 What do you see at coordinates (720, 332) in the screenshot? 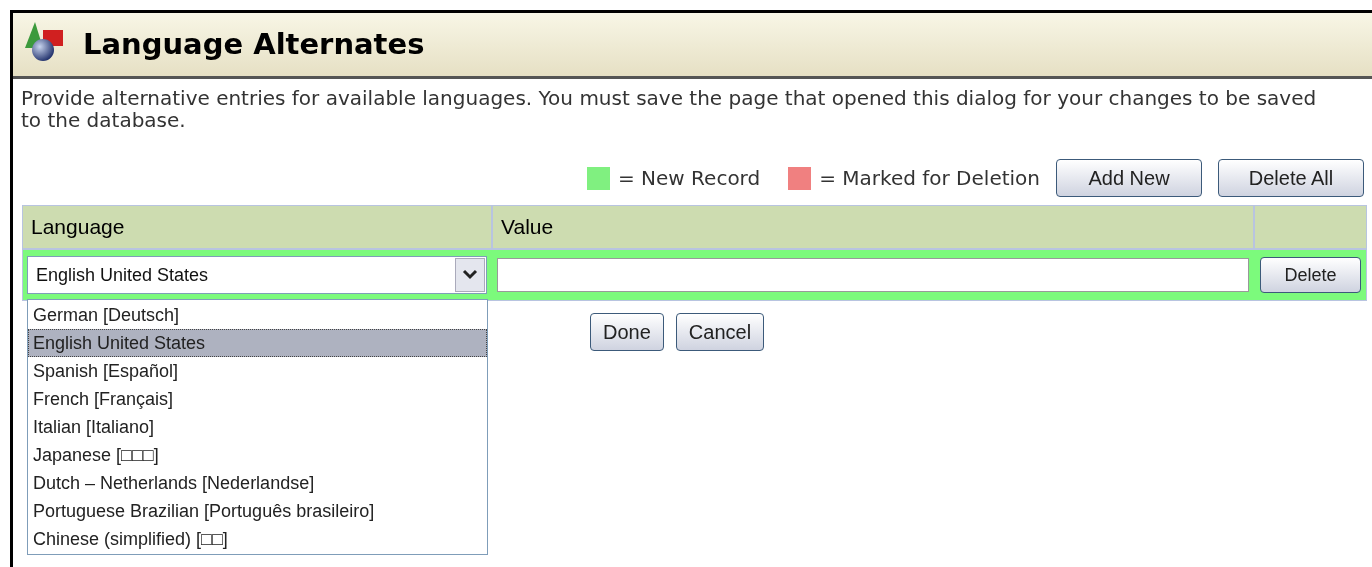
I see `footer-button: Cancel` at bounding box center [720, 332].